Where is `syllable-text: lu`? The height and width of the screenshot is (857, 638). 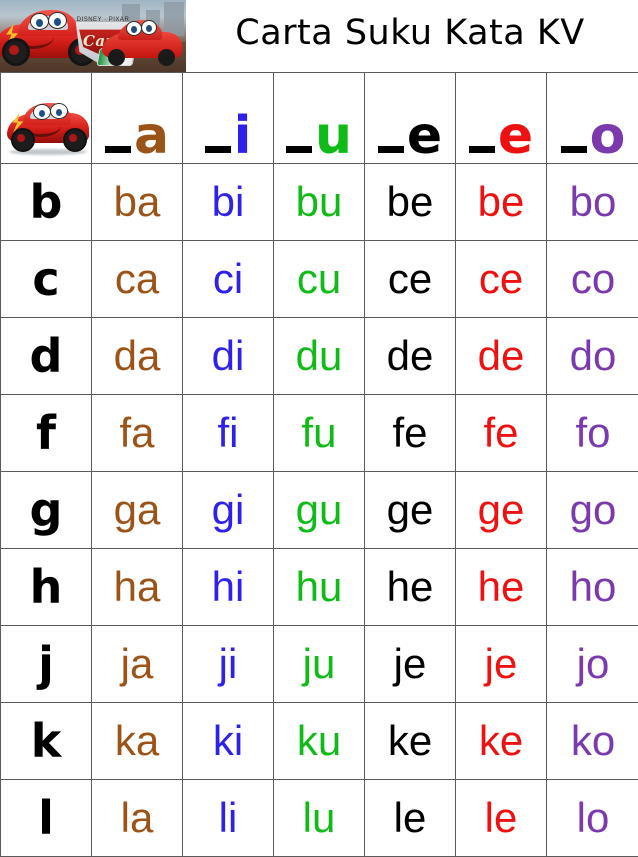 syllable-text: lu is located at coordinates (319, 817).